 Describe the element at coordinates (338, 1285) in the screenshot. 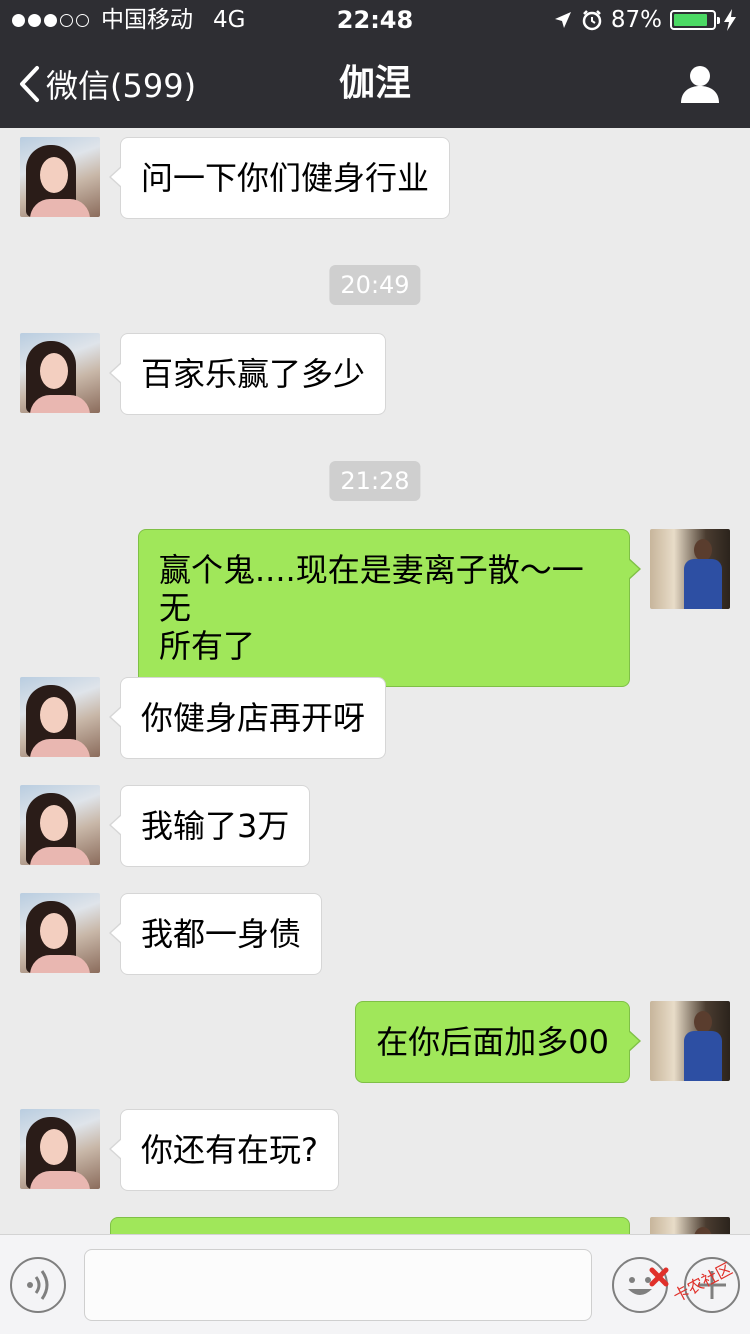

I see `message-input` at that location.